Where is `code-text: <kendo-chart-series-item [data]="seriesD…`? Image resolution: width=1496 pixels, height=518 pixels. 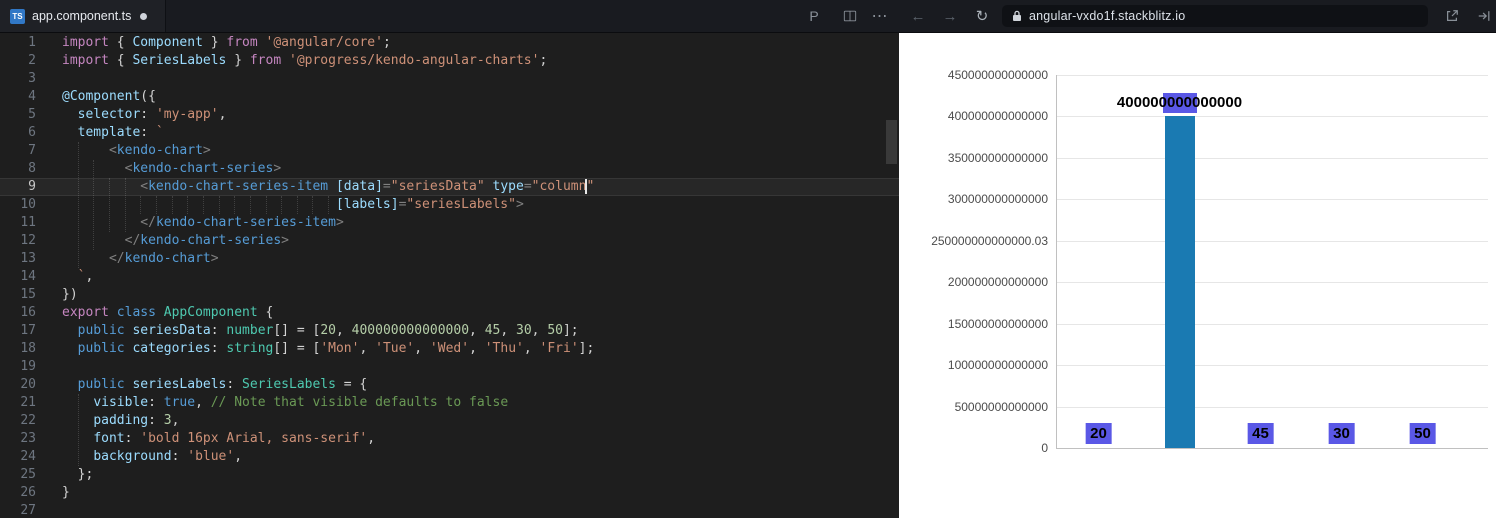 code-text: <kendo-chart-series-item [data]="seriesD… is located at coordinates (367, 186).